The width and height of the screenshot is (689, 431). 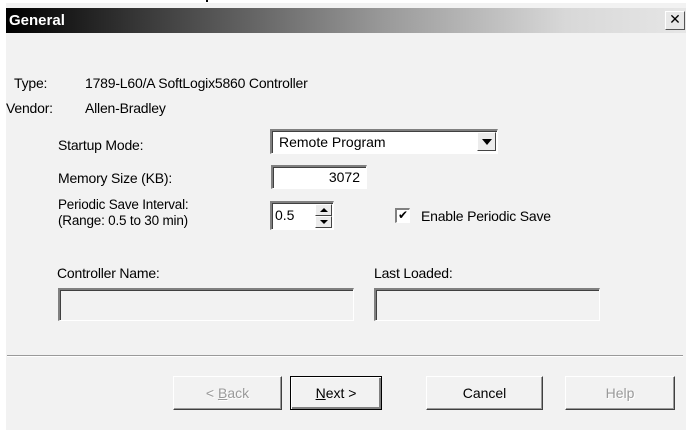 What do you see at coordinates (341, 393) in the screenshot?
I see `next-button-label: ext >` at bounding box center [341, 393].